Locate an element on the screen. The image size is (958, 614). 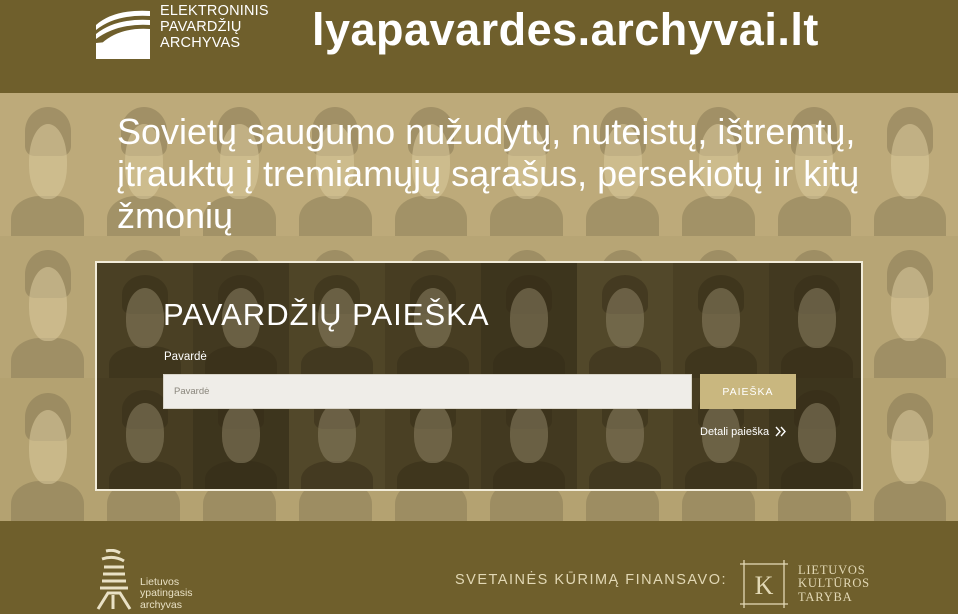
ltk-logo: K LIETUVOS KULTŪROS TARYBA is located at coordinates (805, 584).